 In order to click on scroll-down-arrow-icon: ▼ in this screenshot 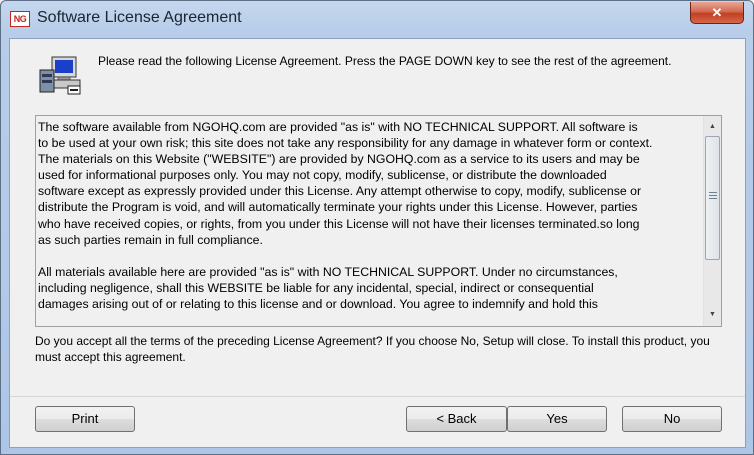, I will do `click(712, 314)`.